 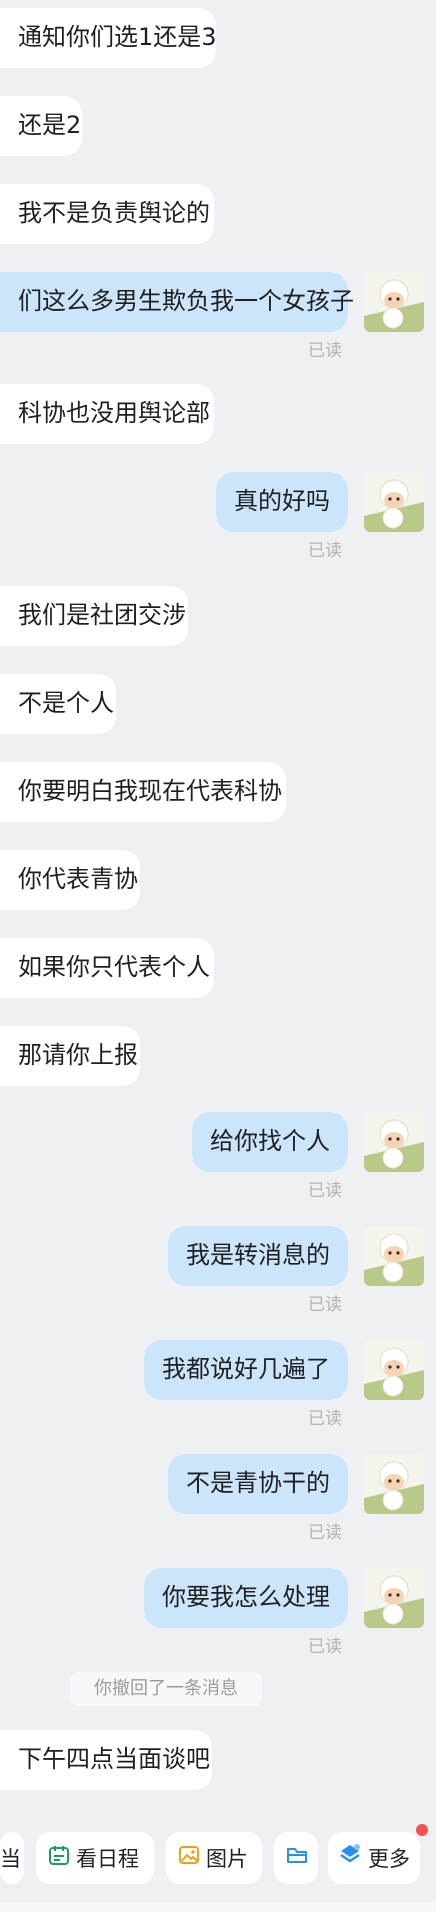 I want to click on message-bubble: 给你找个人, so click(x=270, y=1142).